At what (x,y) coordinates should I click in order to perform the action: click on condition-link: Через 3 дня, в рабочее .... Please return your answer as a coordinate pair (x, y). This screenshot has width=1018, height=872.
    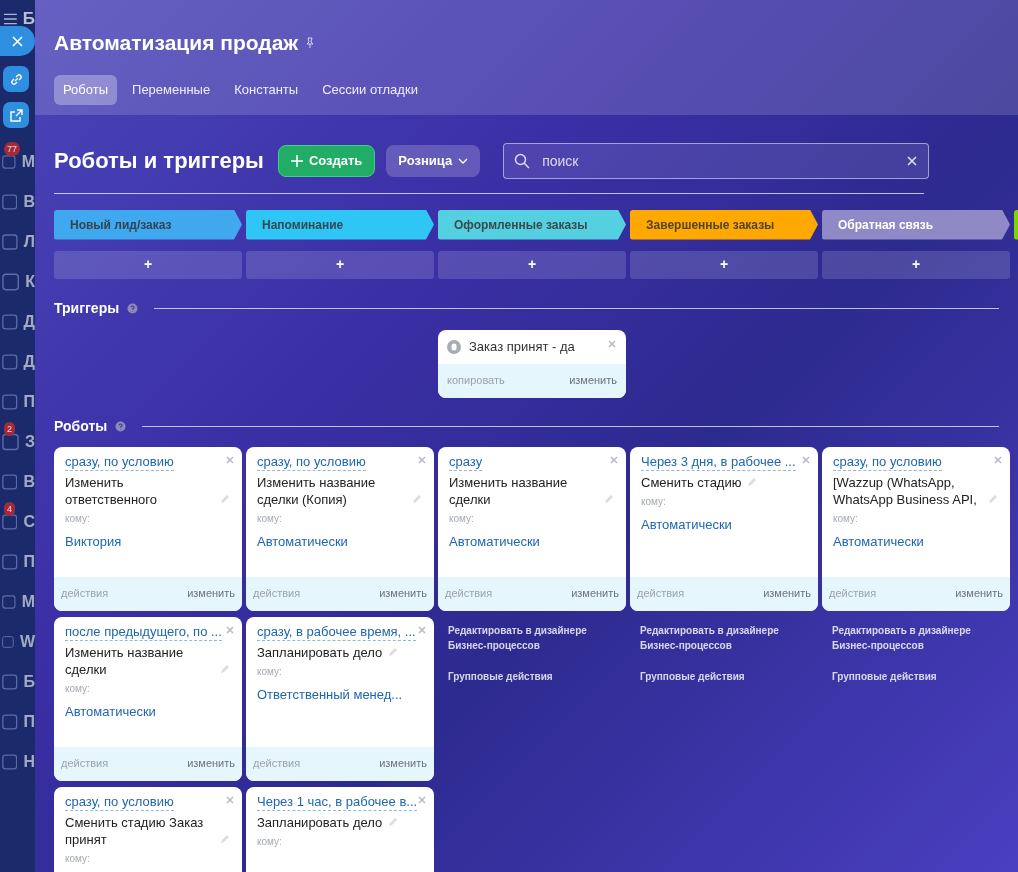
    Looking at the image, I should click on (718, 462).